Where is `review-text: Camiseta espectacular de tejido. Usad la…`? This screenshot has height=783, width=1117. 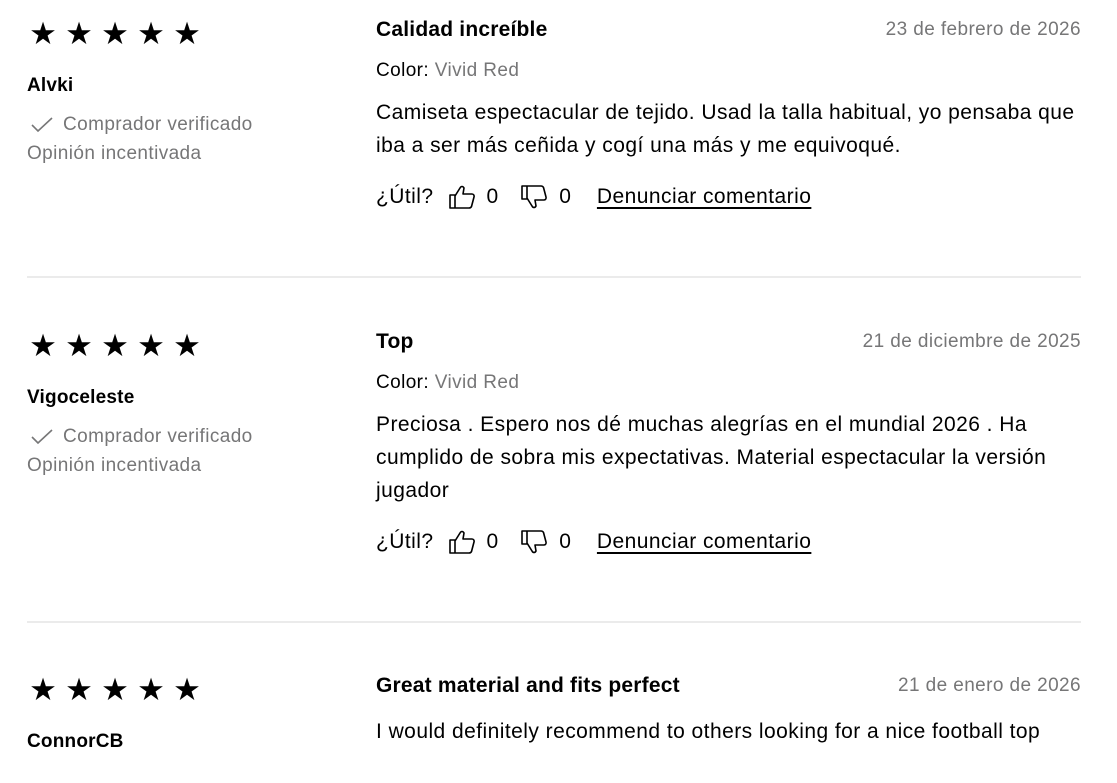 review-text: Camiseta espectacular de tejido. Usad la… is located at coordinates (725, 129).